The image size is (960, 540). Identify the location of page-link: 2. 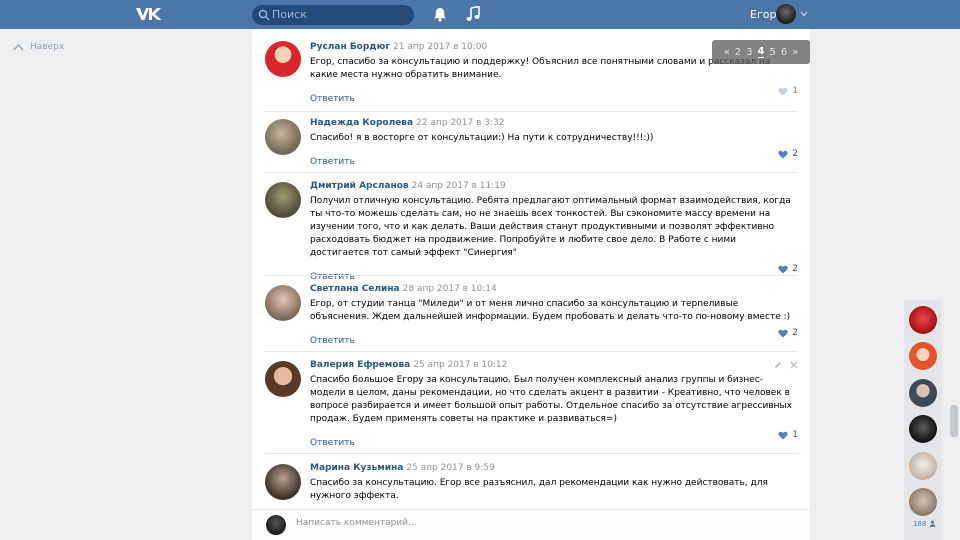
(738, 52).